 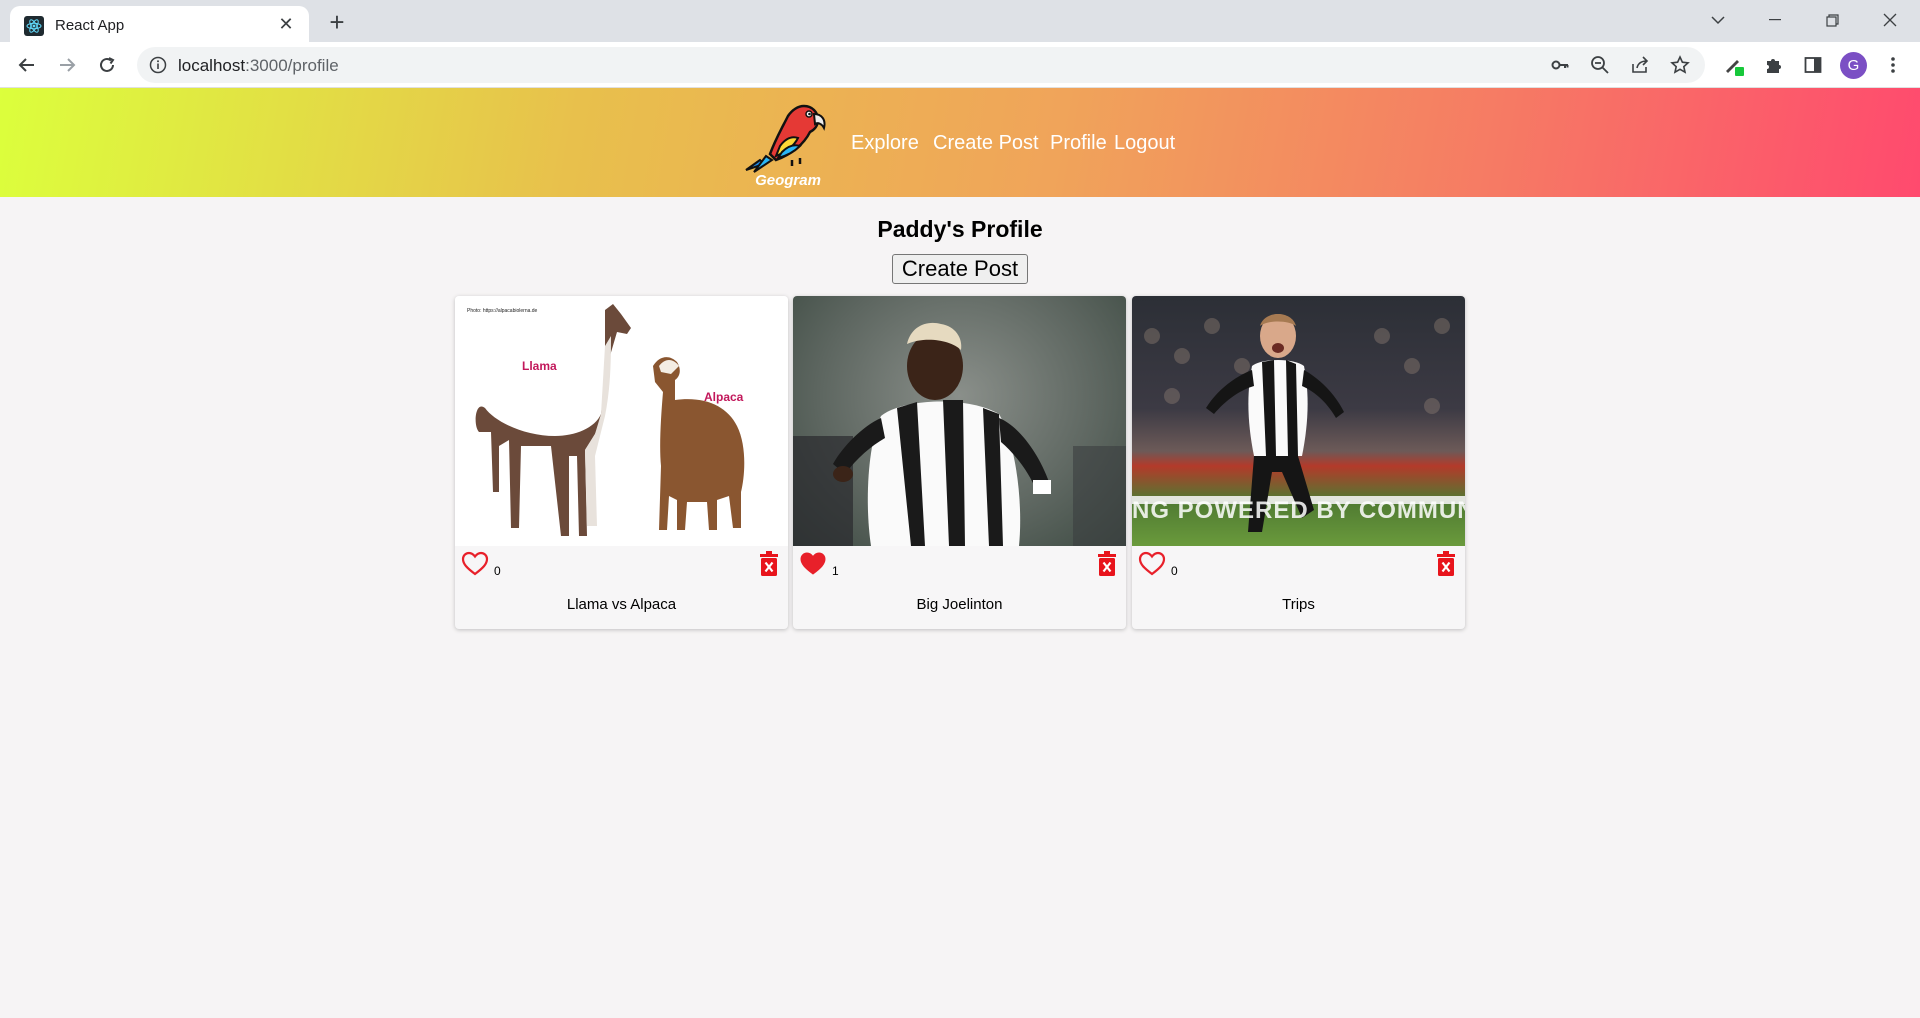 What do you see at coordinates (1298, 421) in the screenshot?
I see `post-image: NG POWERED BY COMMUNITY` at bounding box center [1298, 421].